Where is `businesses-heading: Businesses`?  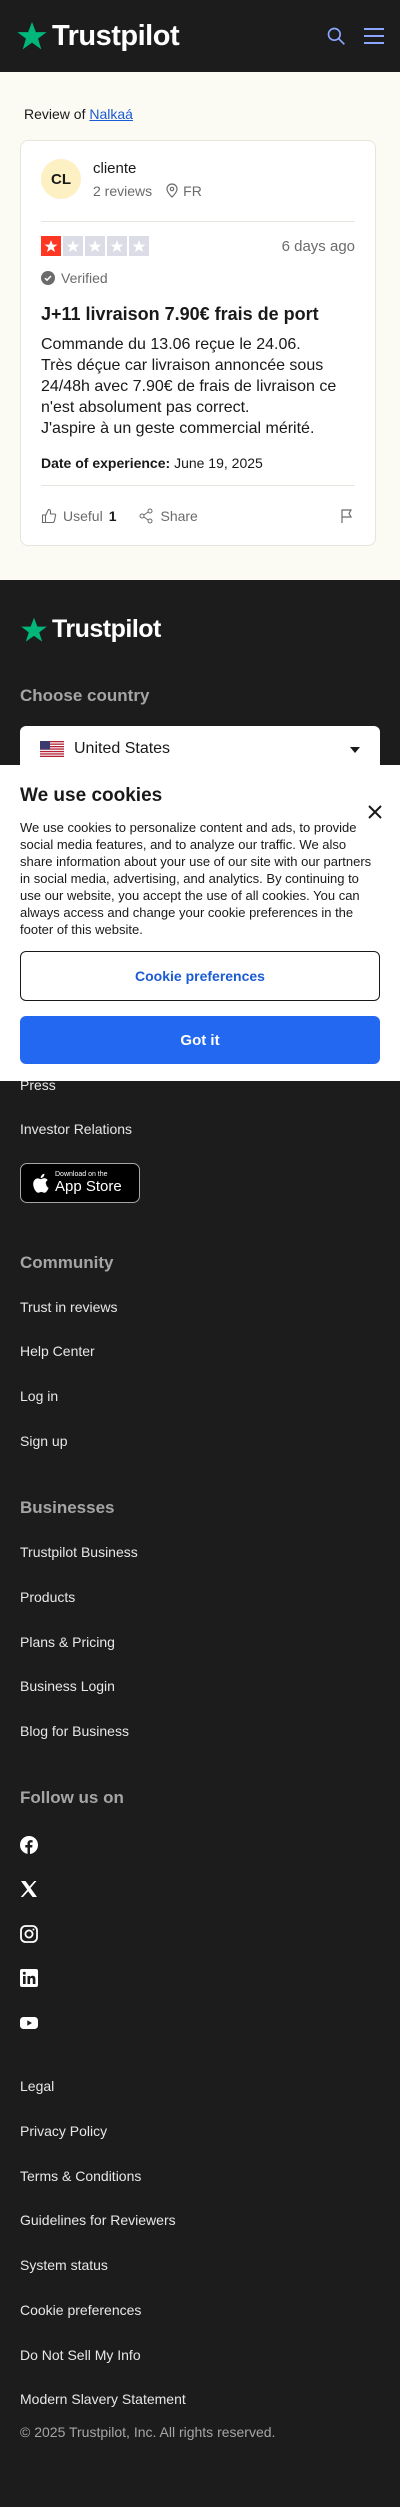 businesses-heading: Businesses is located at coordinates (67, 1507).